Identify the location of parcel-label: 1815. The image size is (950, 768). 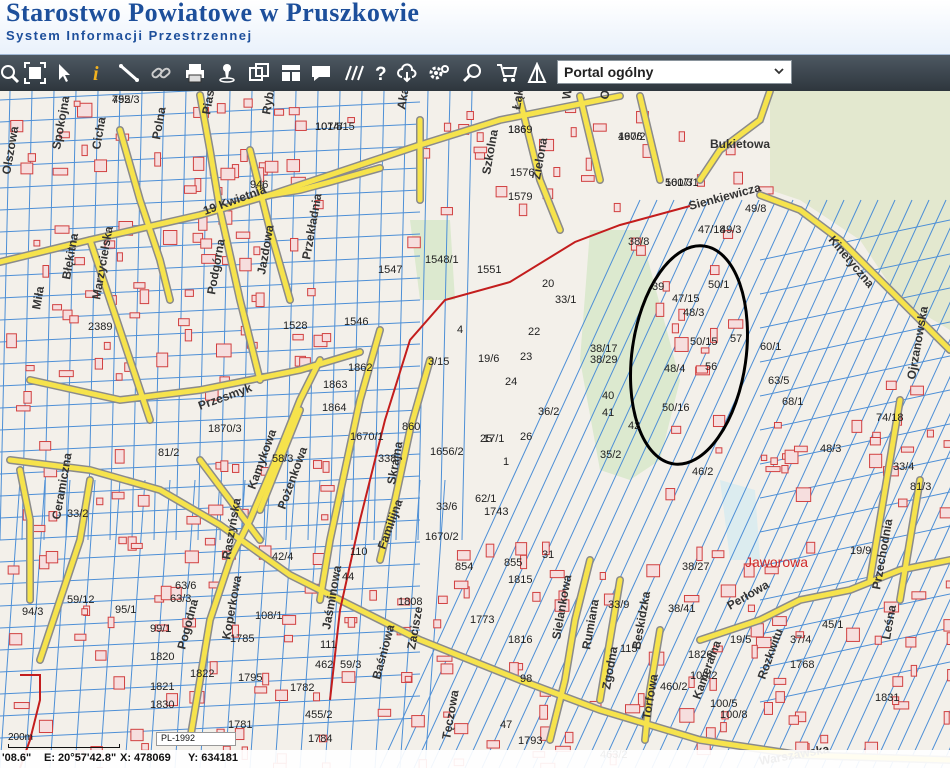
(520, 580).